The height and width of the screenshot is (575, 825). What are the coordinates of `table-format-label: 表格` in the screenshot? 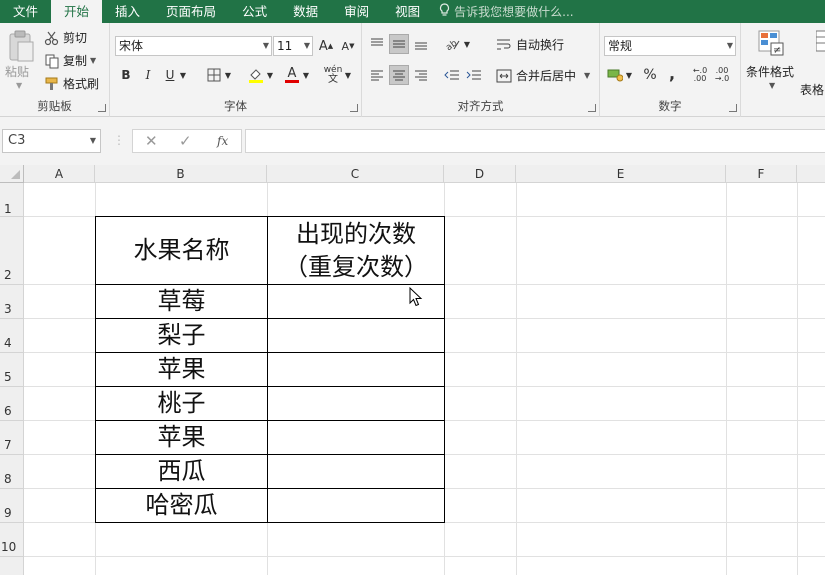 It's located at (812, 89).